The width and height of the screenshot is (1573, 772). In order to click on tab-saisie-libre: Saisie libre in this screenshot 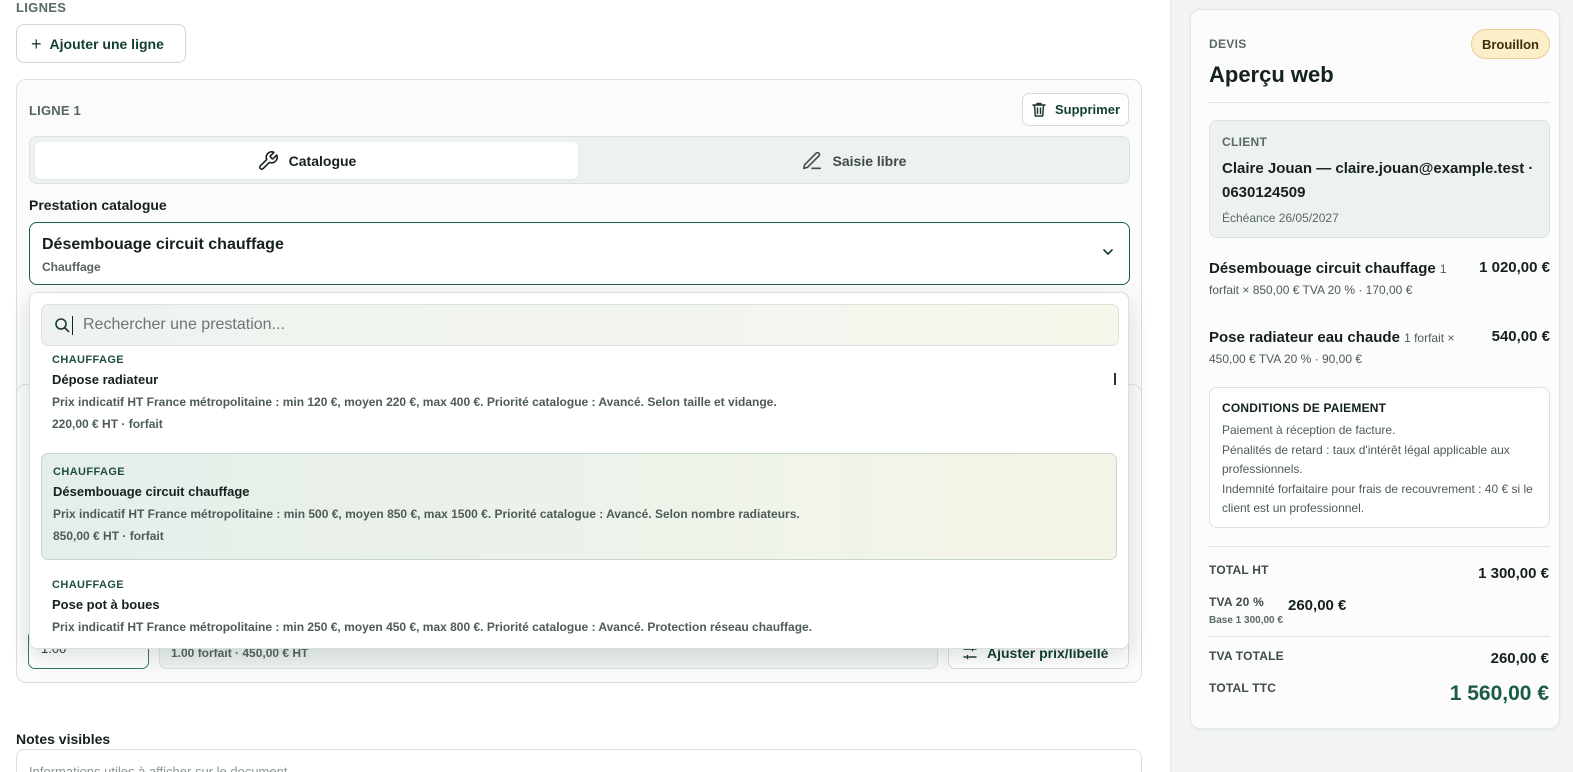, I will do `click(853, 160)`.